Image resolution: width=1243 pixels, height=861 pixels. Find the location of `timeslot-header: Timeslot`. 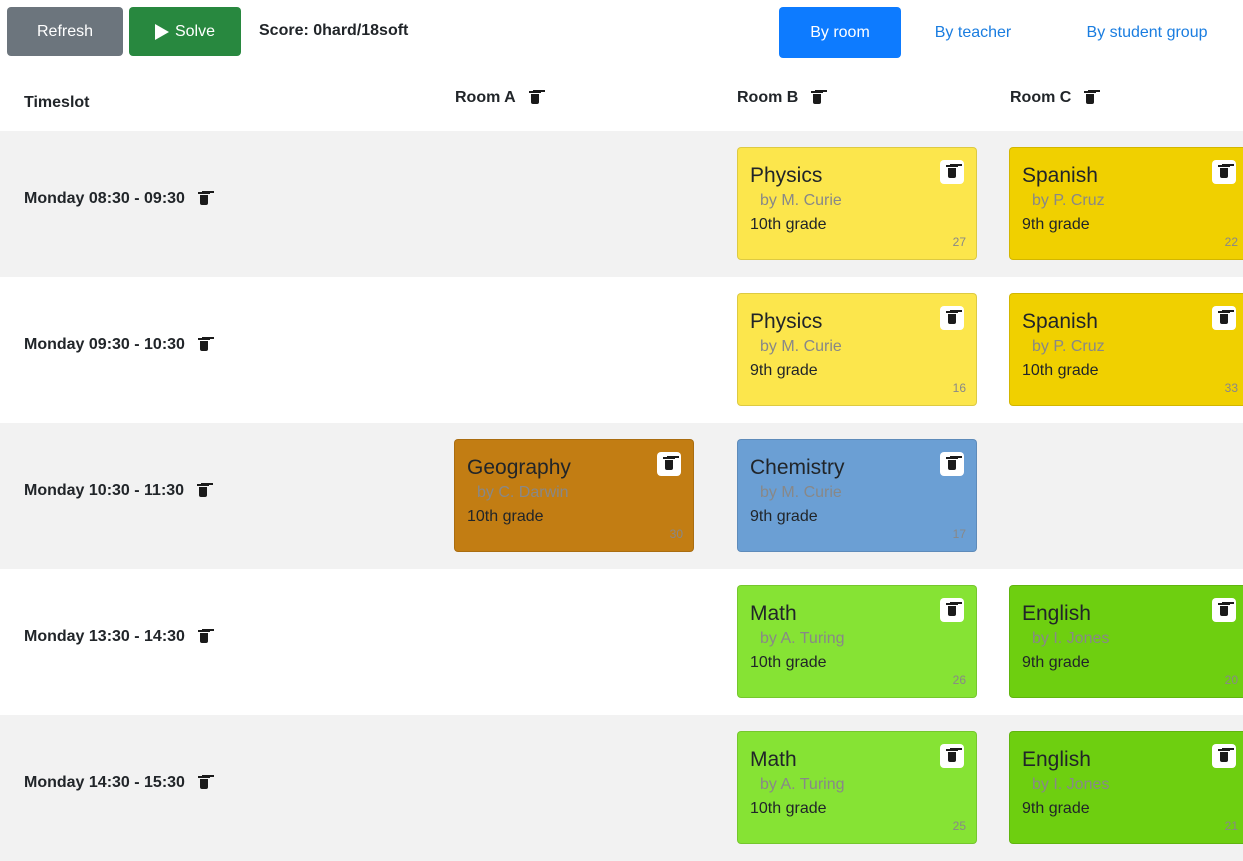

timeslot-header: Timeslot is located at coordinates (57, 103).